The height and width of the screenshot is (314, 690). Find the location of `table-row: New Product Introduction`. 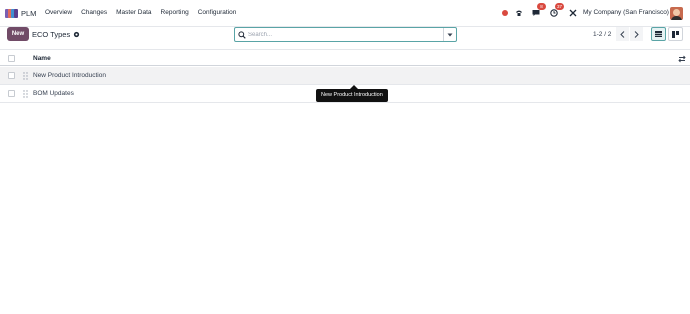

table-row: New Product Introduction is located at coordinates (345, 76).